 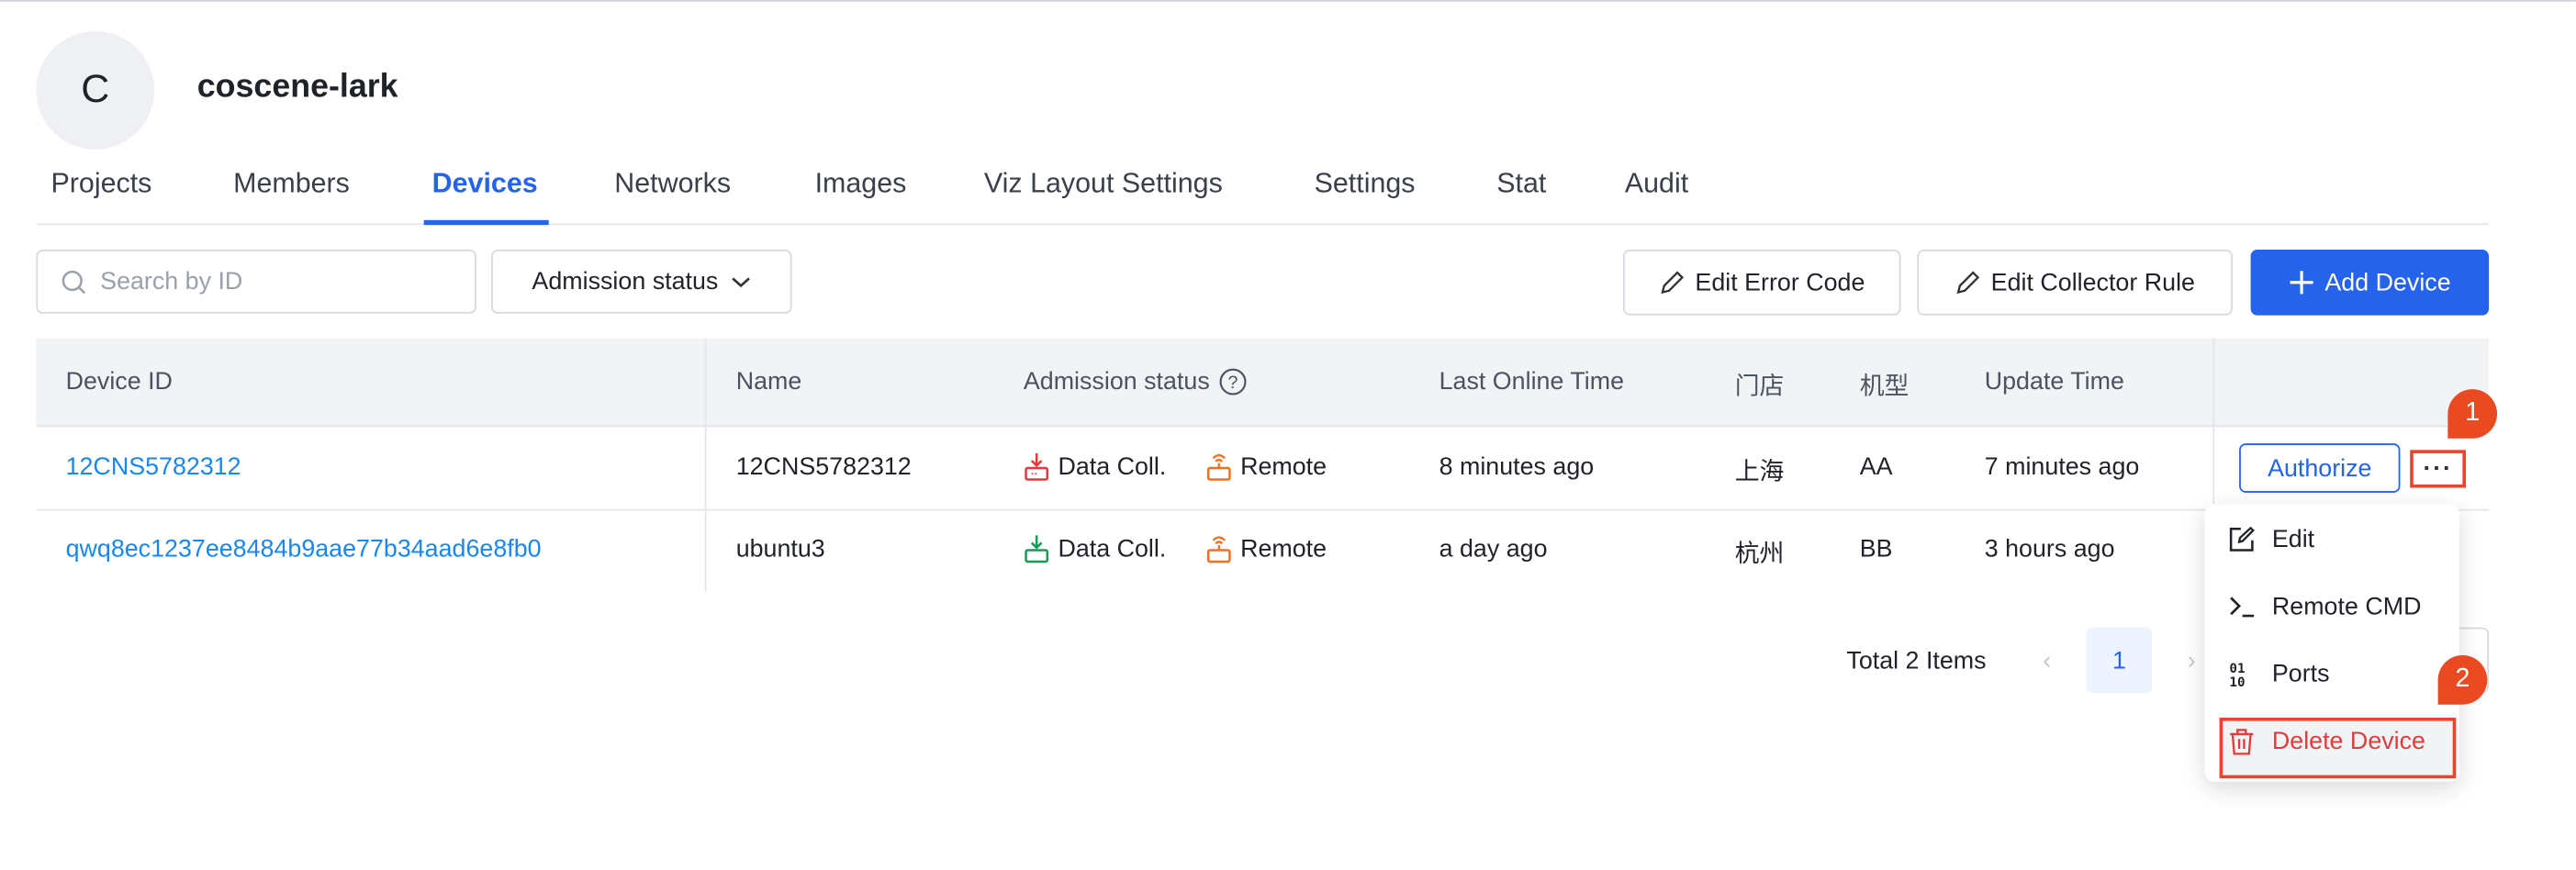 I want to click on edit-icon, so click(x=2242, y=539).